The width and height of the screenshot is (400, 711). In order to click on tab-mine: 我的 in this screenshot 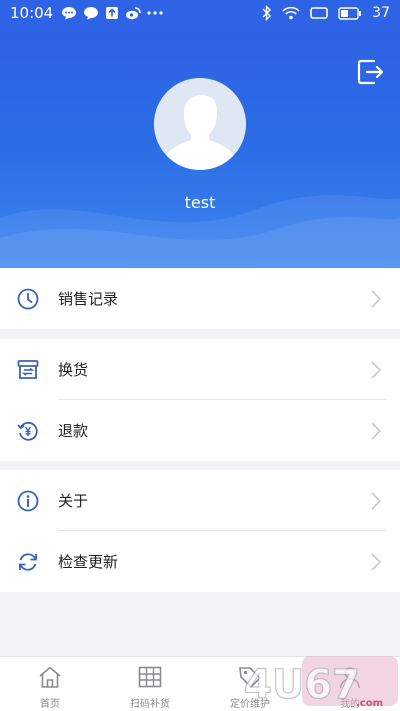, I will do `click(350, 684)`.